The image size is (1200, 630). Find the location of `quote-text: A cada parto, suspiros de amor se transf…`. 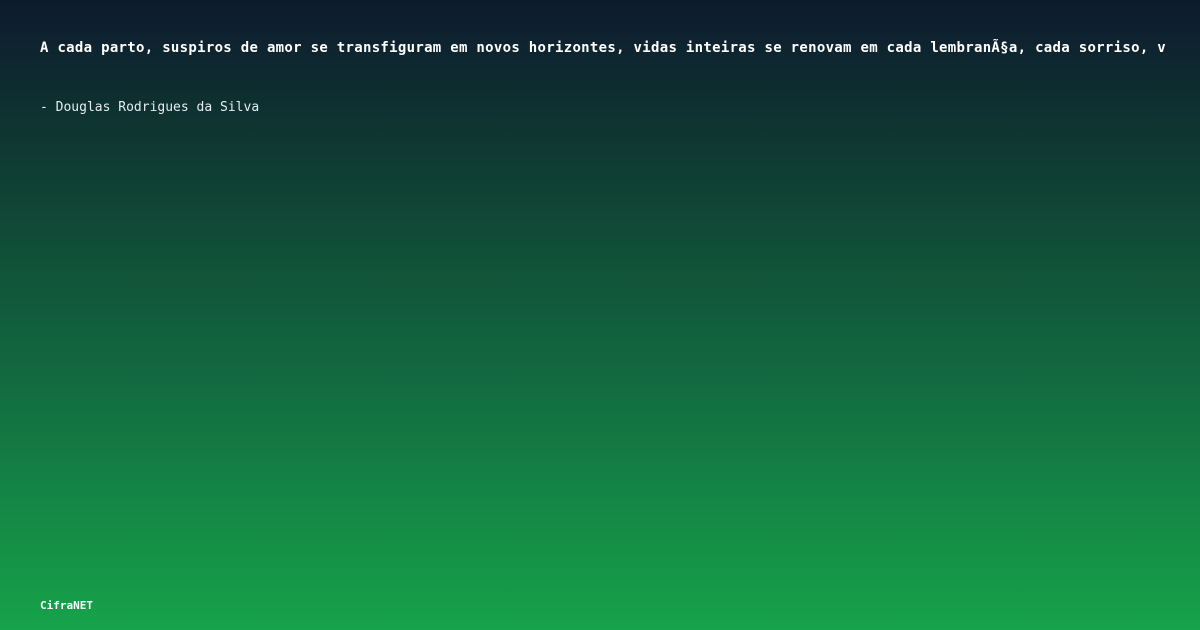

quote-text: A cada parto, suspiros de amor se transf… is located at coordinates (603, 48).